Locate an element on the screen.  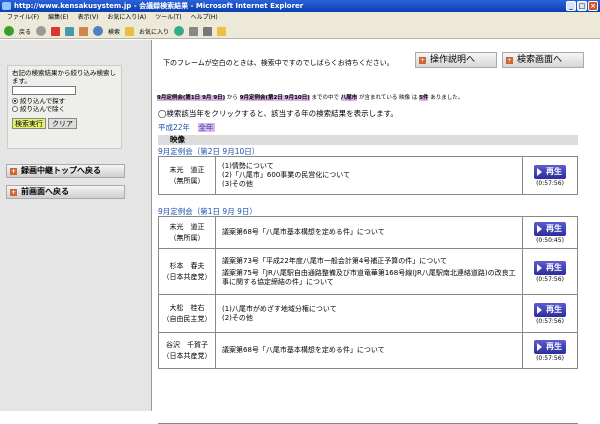
cond-word2: までの中で is located at coordinates (325, 98).